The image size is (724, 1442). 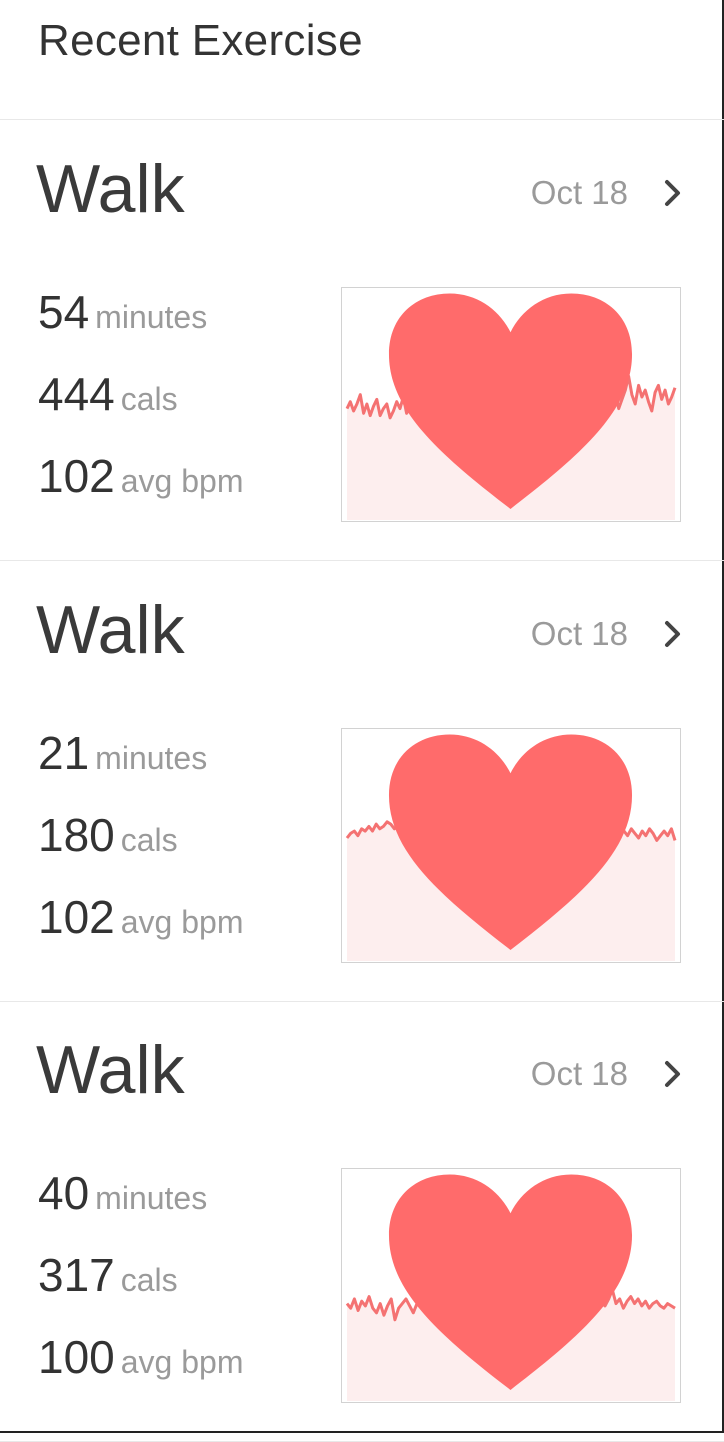 What do you see at coordinates (76, 1357) in the screenshot?
I see `bpm-value: 100` at bounding box center [76, 1357].